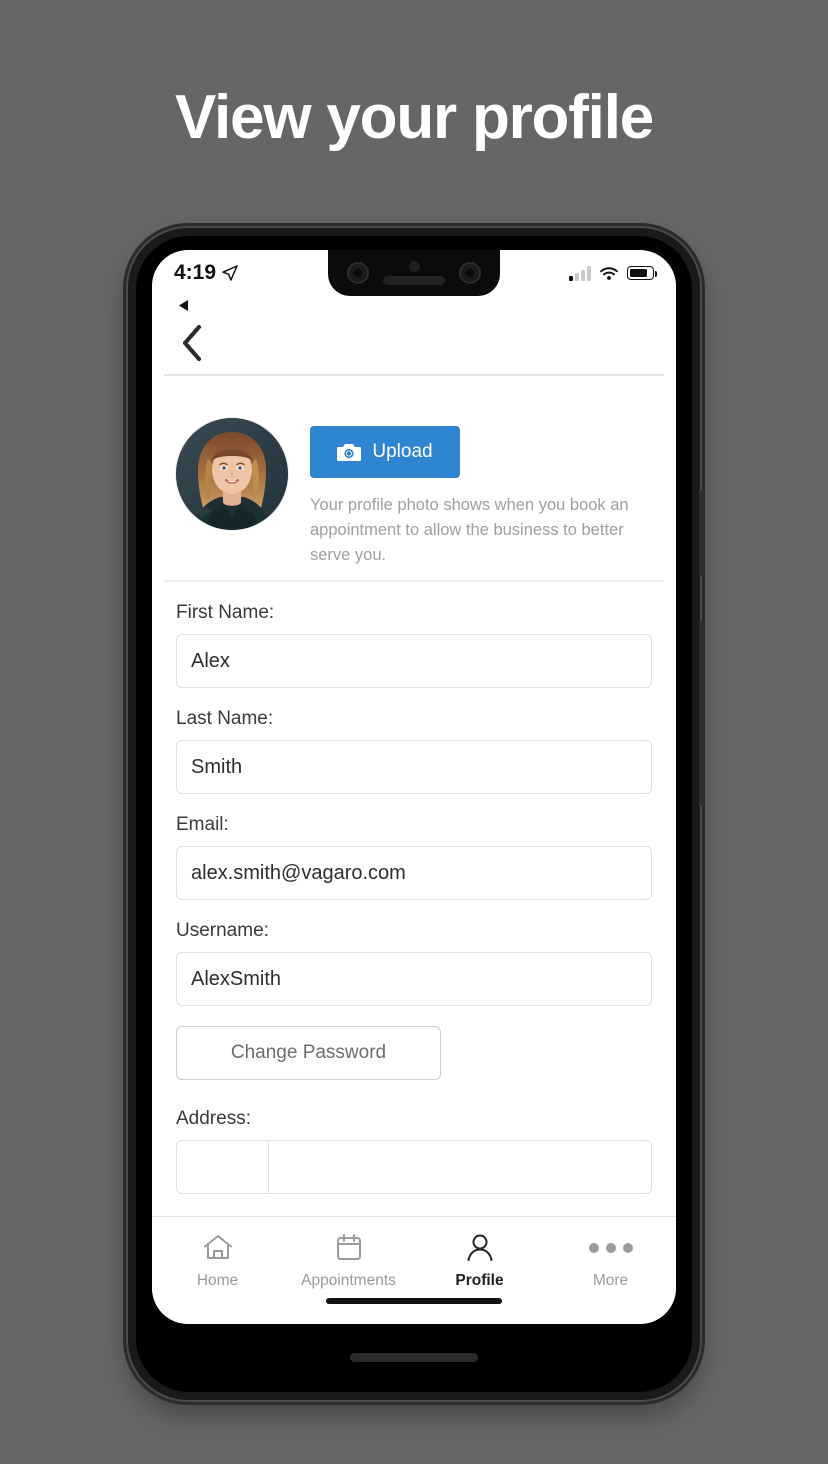 The image size is (828, 1464). I want to click on back-triangle-icon, so click(183, 305).